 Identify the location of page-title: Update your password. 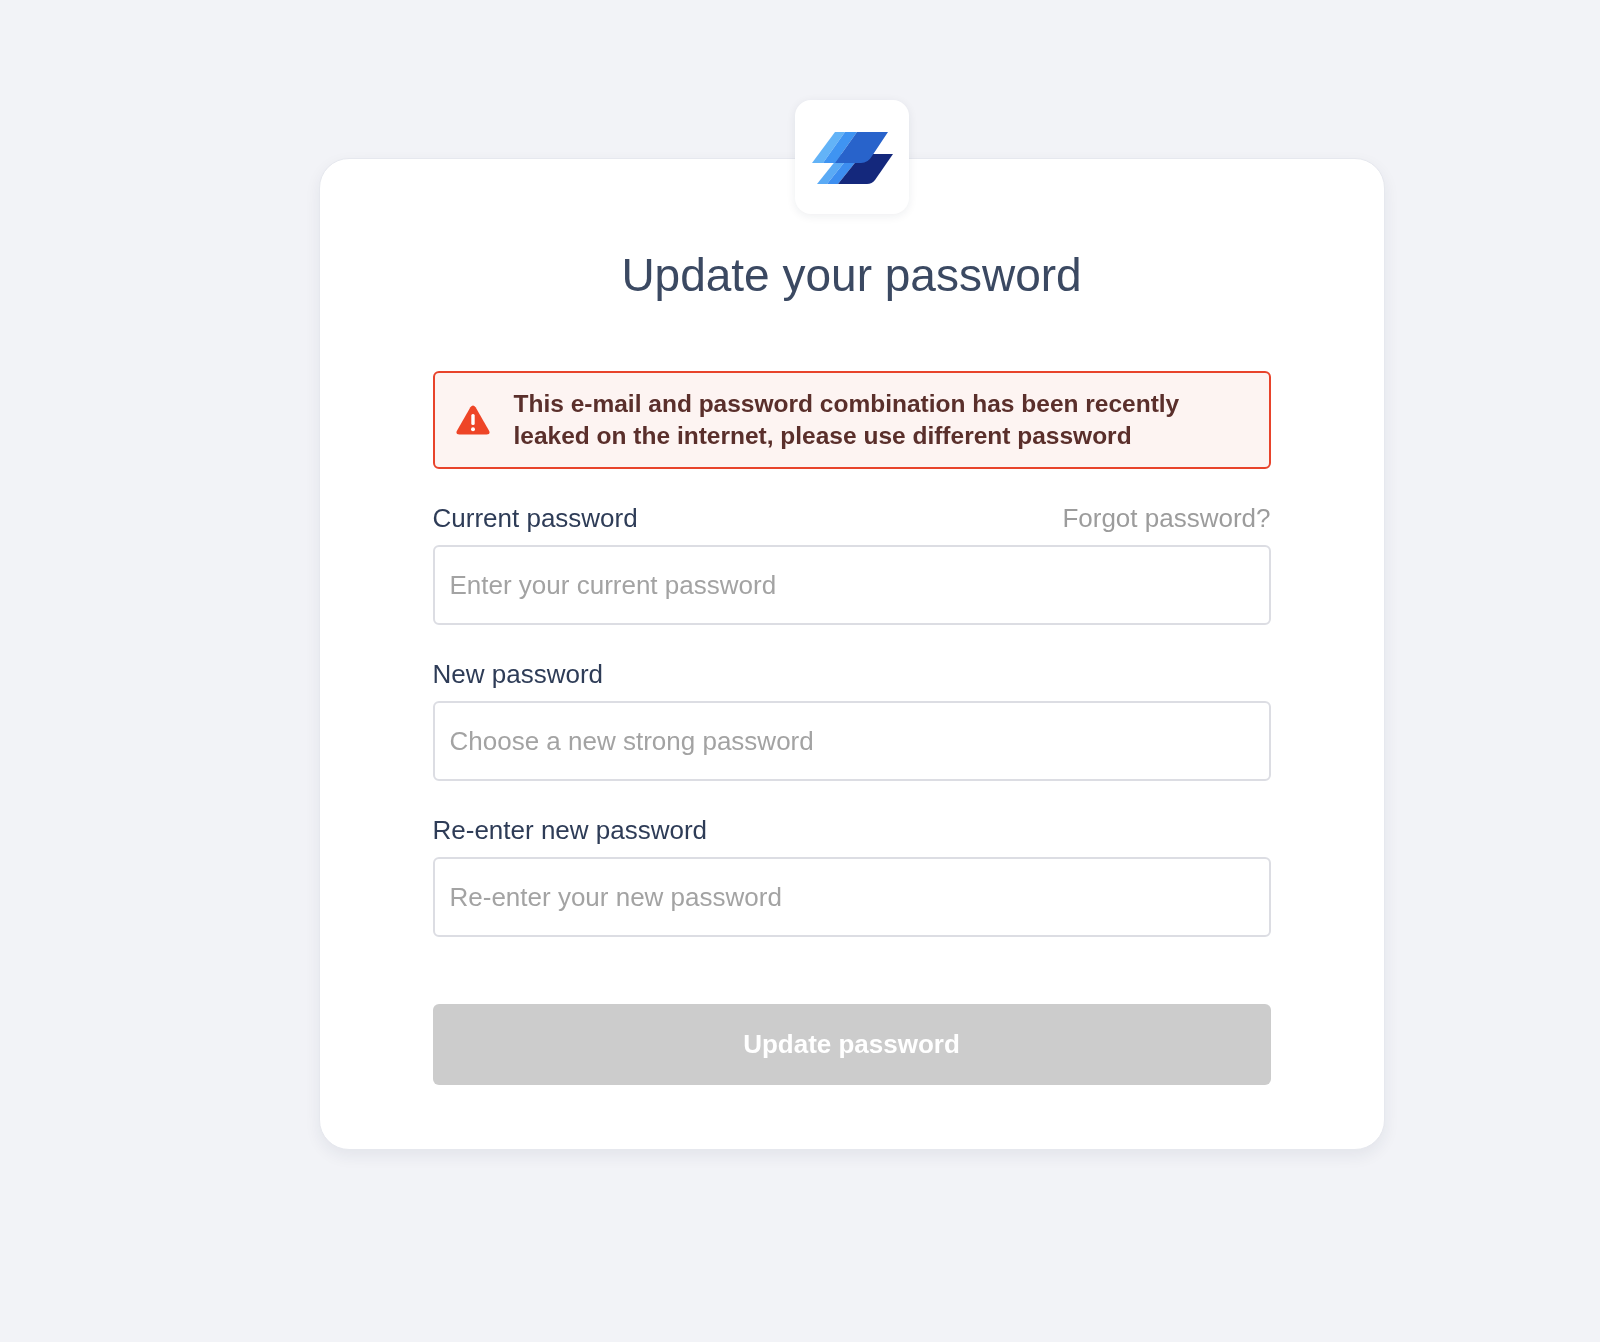
(851, 275).